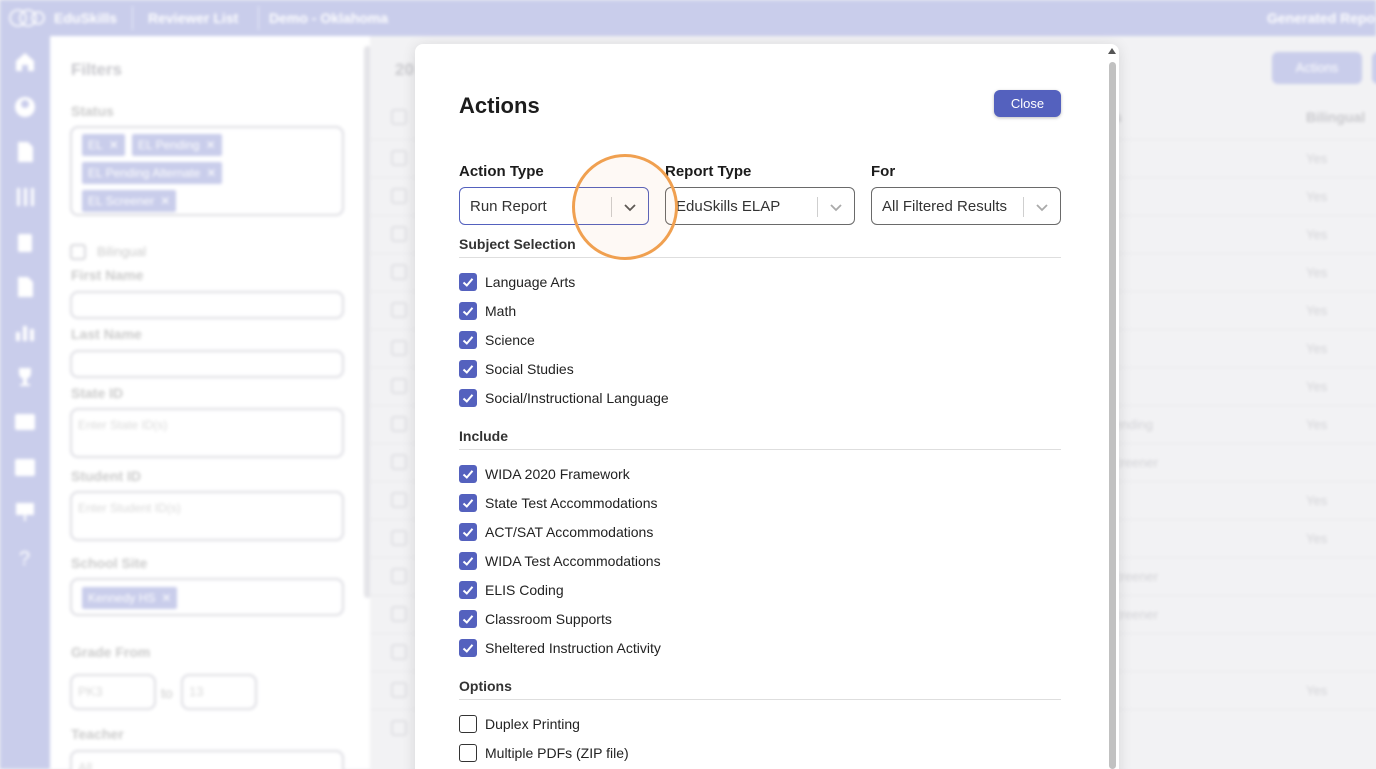  Describe the element at coordinates (177, 145) in the screenshot. I see `status-chip: EL Pending ✕` at that location.